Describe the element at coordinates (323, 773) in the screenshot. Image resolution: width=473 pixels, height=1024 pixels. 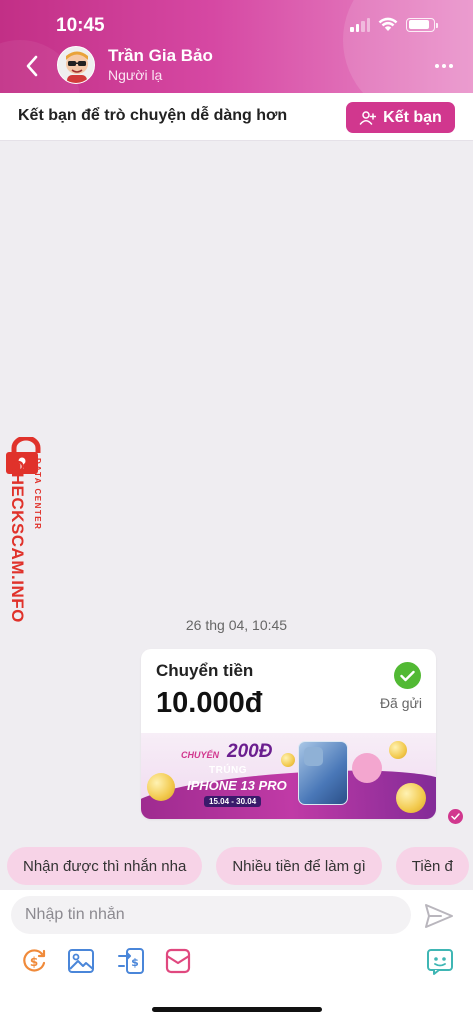
I see `phone-image` at that location.